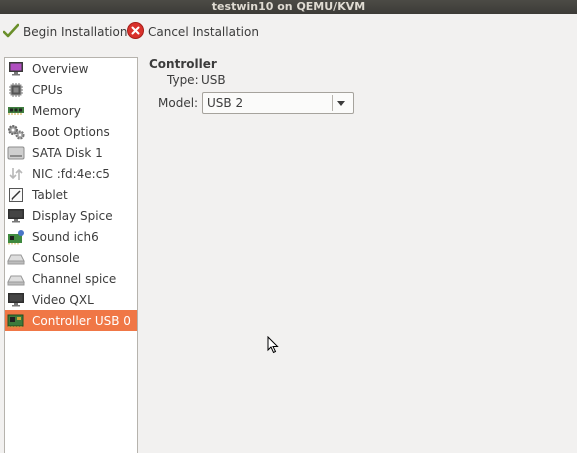 Image resolution: width=577 pixels, height=453 pixels. What do you see at coordinates (225, 103) in the screenshot?
I see `model-value: USB 2` at bounding box center [225, 103].